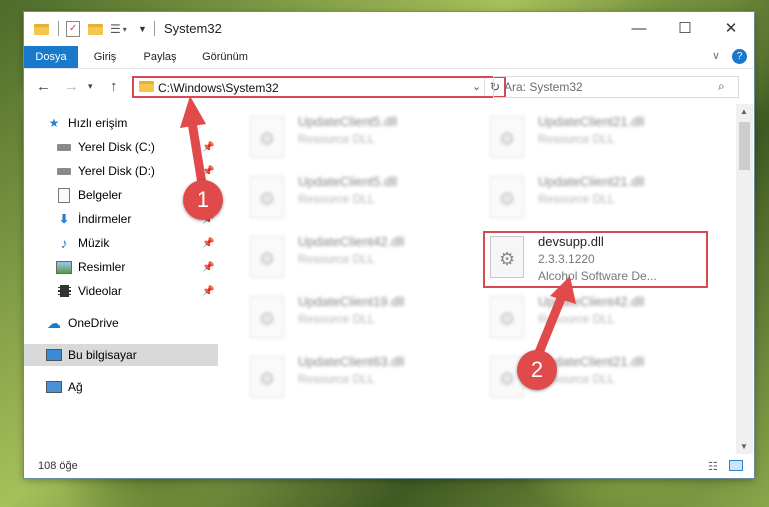 This screenshot has height=507, width=769. Describe the element at coordinates (721, 86) in the screenshot. I see `search-icon: ⌕` at that location.